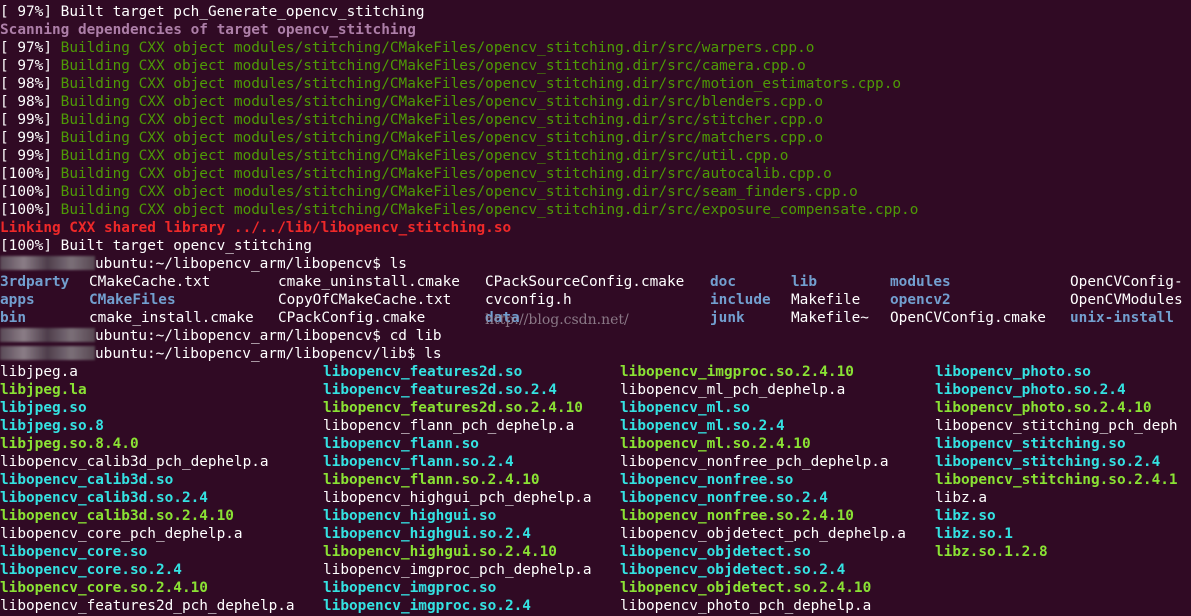 The height and width of the screenshot is (616, 1191). I want to click on ls-entry: libopencv_imgproc.so.2.4, so click(427, 606).